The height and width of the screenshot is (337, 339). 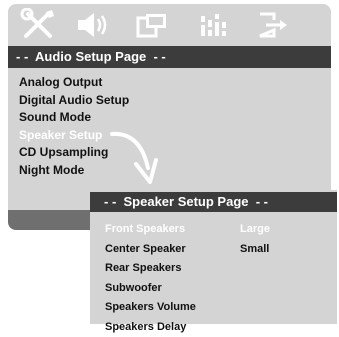 I want to click on submenu-item-label: Speakers Volume, so click(x=150, y=307).